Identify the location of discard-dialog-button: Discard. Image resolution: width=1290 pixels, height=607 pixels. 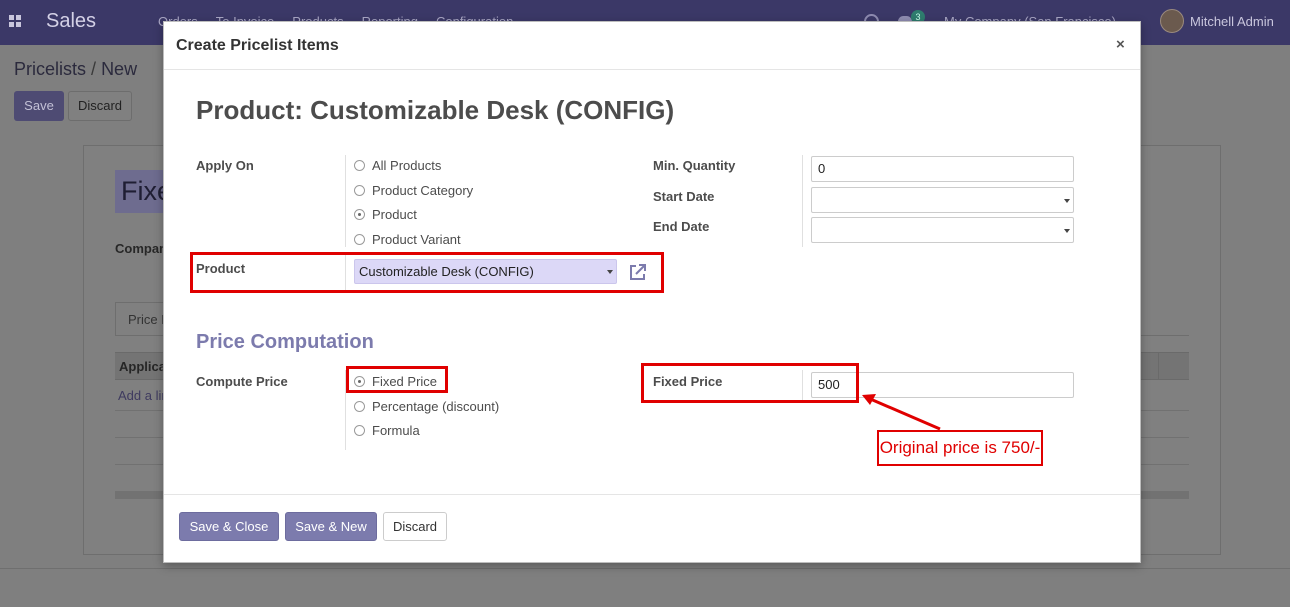
(415, 526).